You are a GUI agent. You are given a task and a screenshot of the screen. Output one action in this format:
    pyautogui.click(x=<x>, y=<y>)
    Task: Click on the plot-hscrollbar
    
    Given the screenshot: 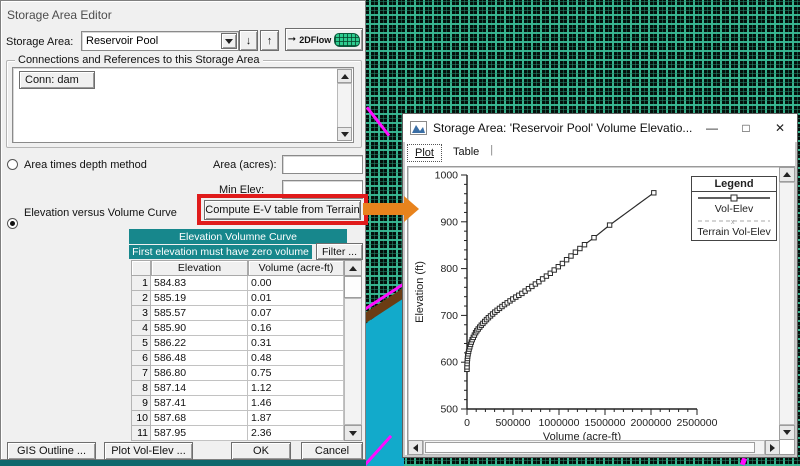 What is the action you would take?
    pyautogui.click(x=594, y=447)
    